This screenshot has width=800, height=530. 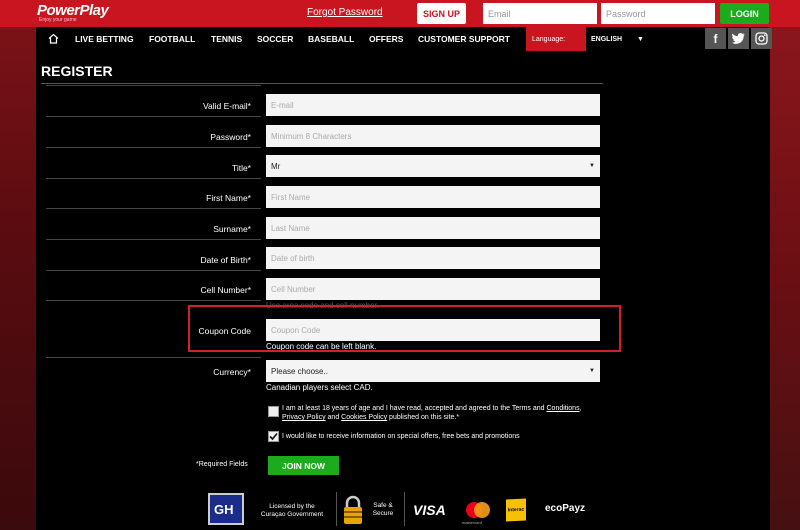 I want to click on first-name-field: First Name, so click(x=433, y=197).